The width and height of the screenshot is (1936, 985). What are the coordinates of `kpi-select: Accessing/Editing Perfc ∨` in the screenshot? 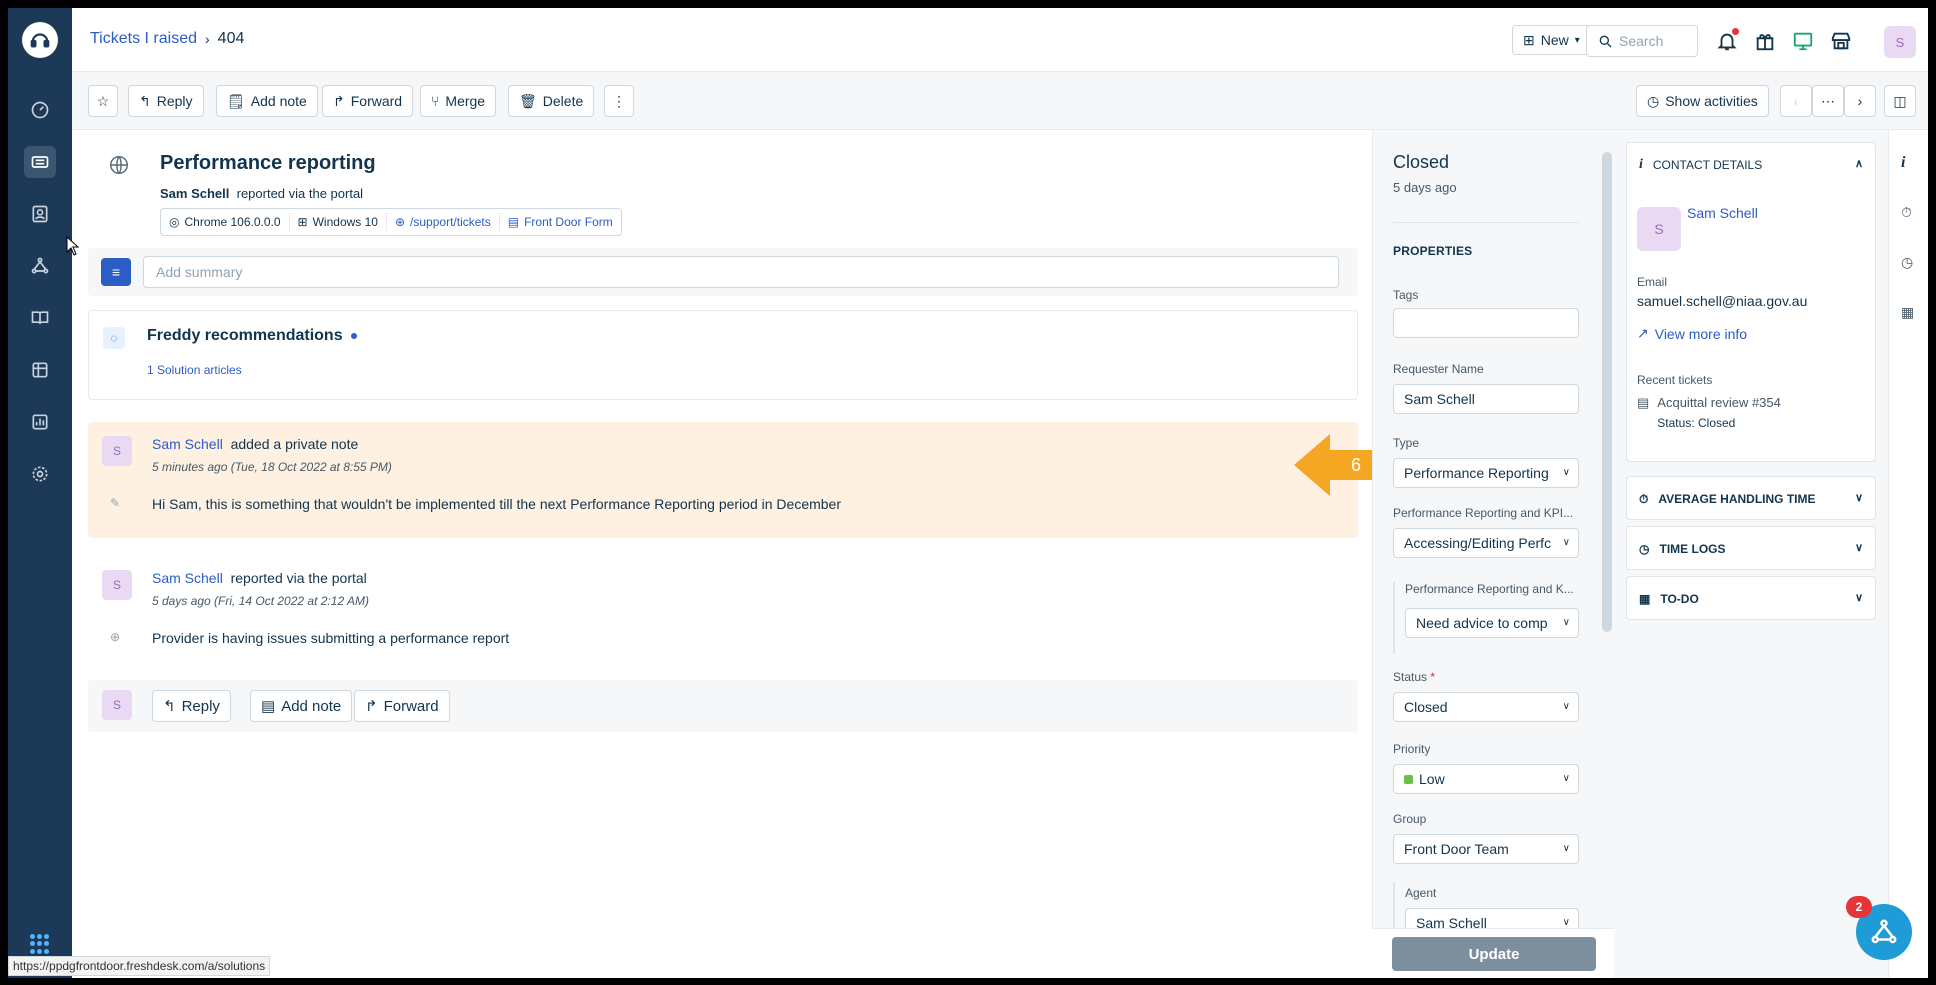 It's located at (1486, 543).